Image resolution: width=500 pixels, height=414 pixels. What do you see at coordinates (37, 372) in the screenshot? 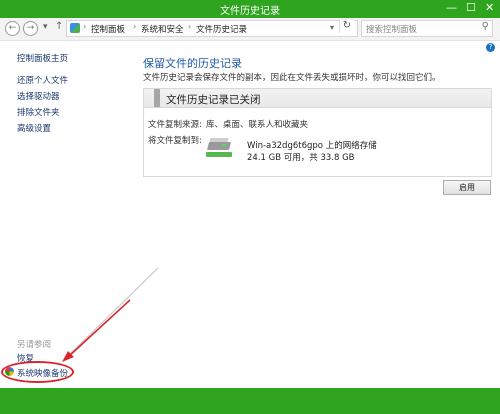
I see `annotation-circle` at bounding box center [37, 372].